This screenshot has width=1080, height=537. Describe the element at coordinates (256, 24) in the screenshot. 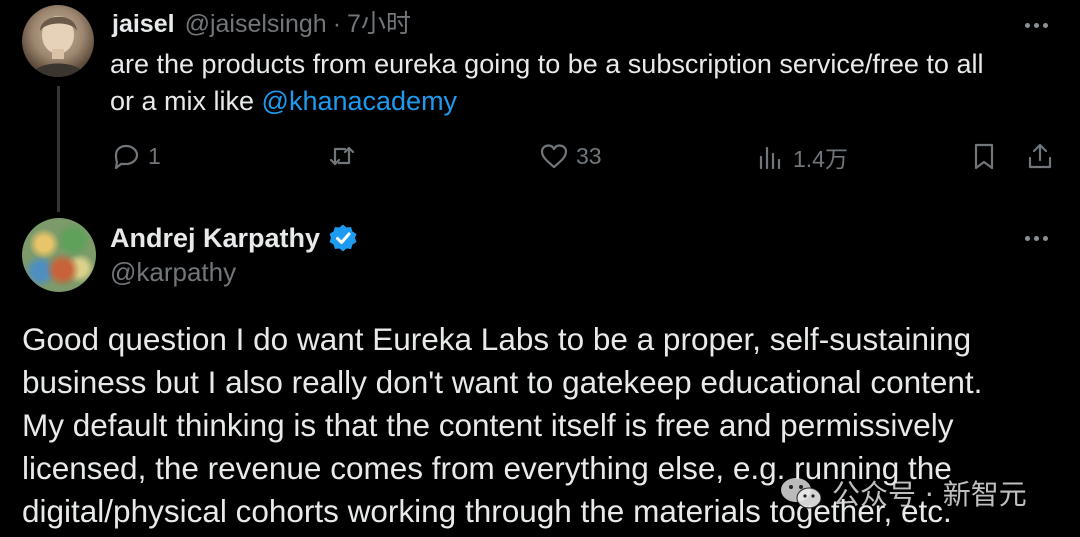

I see `reply-author-handle: @jaiselsingh` at that location.